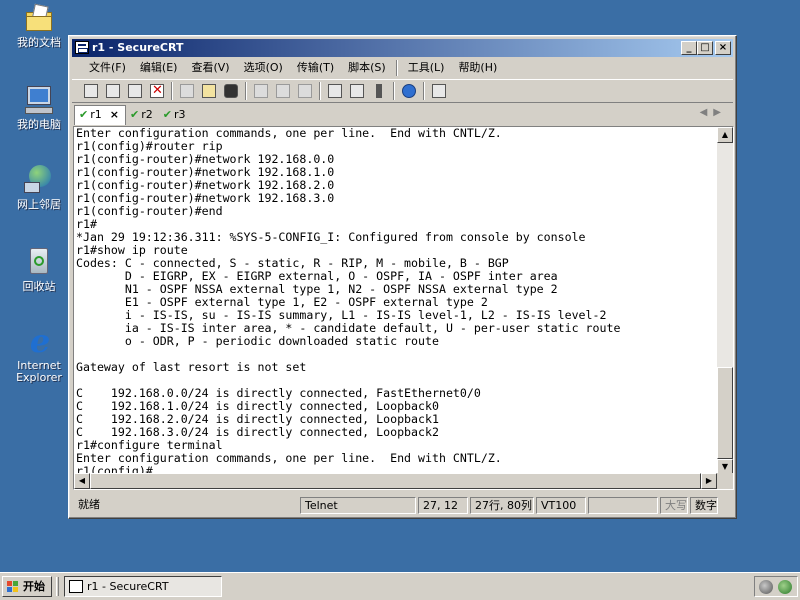  Describe the element at coordinates (713, 112) in the screenshot. I see `tab-scroll-arrows: ◀▶` at that location.